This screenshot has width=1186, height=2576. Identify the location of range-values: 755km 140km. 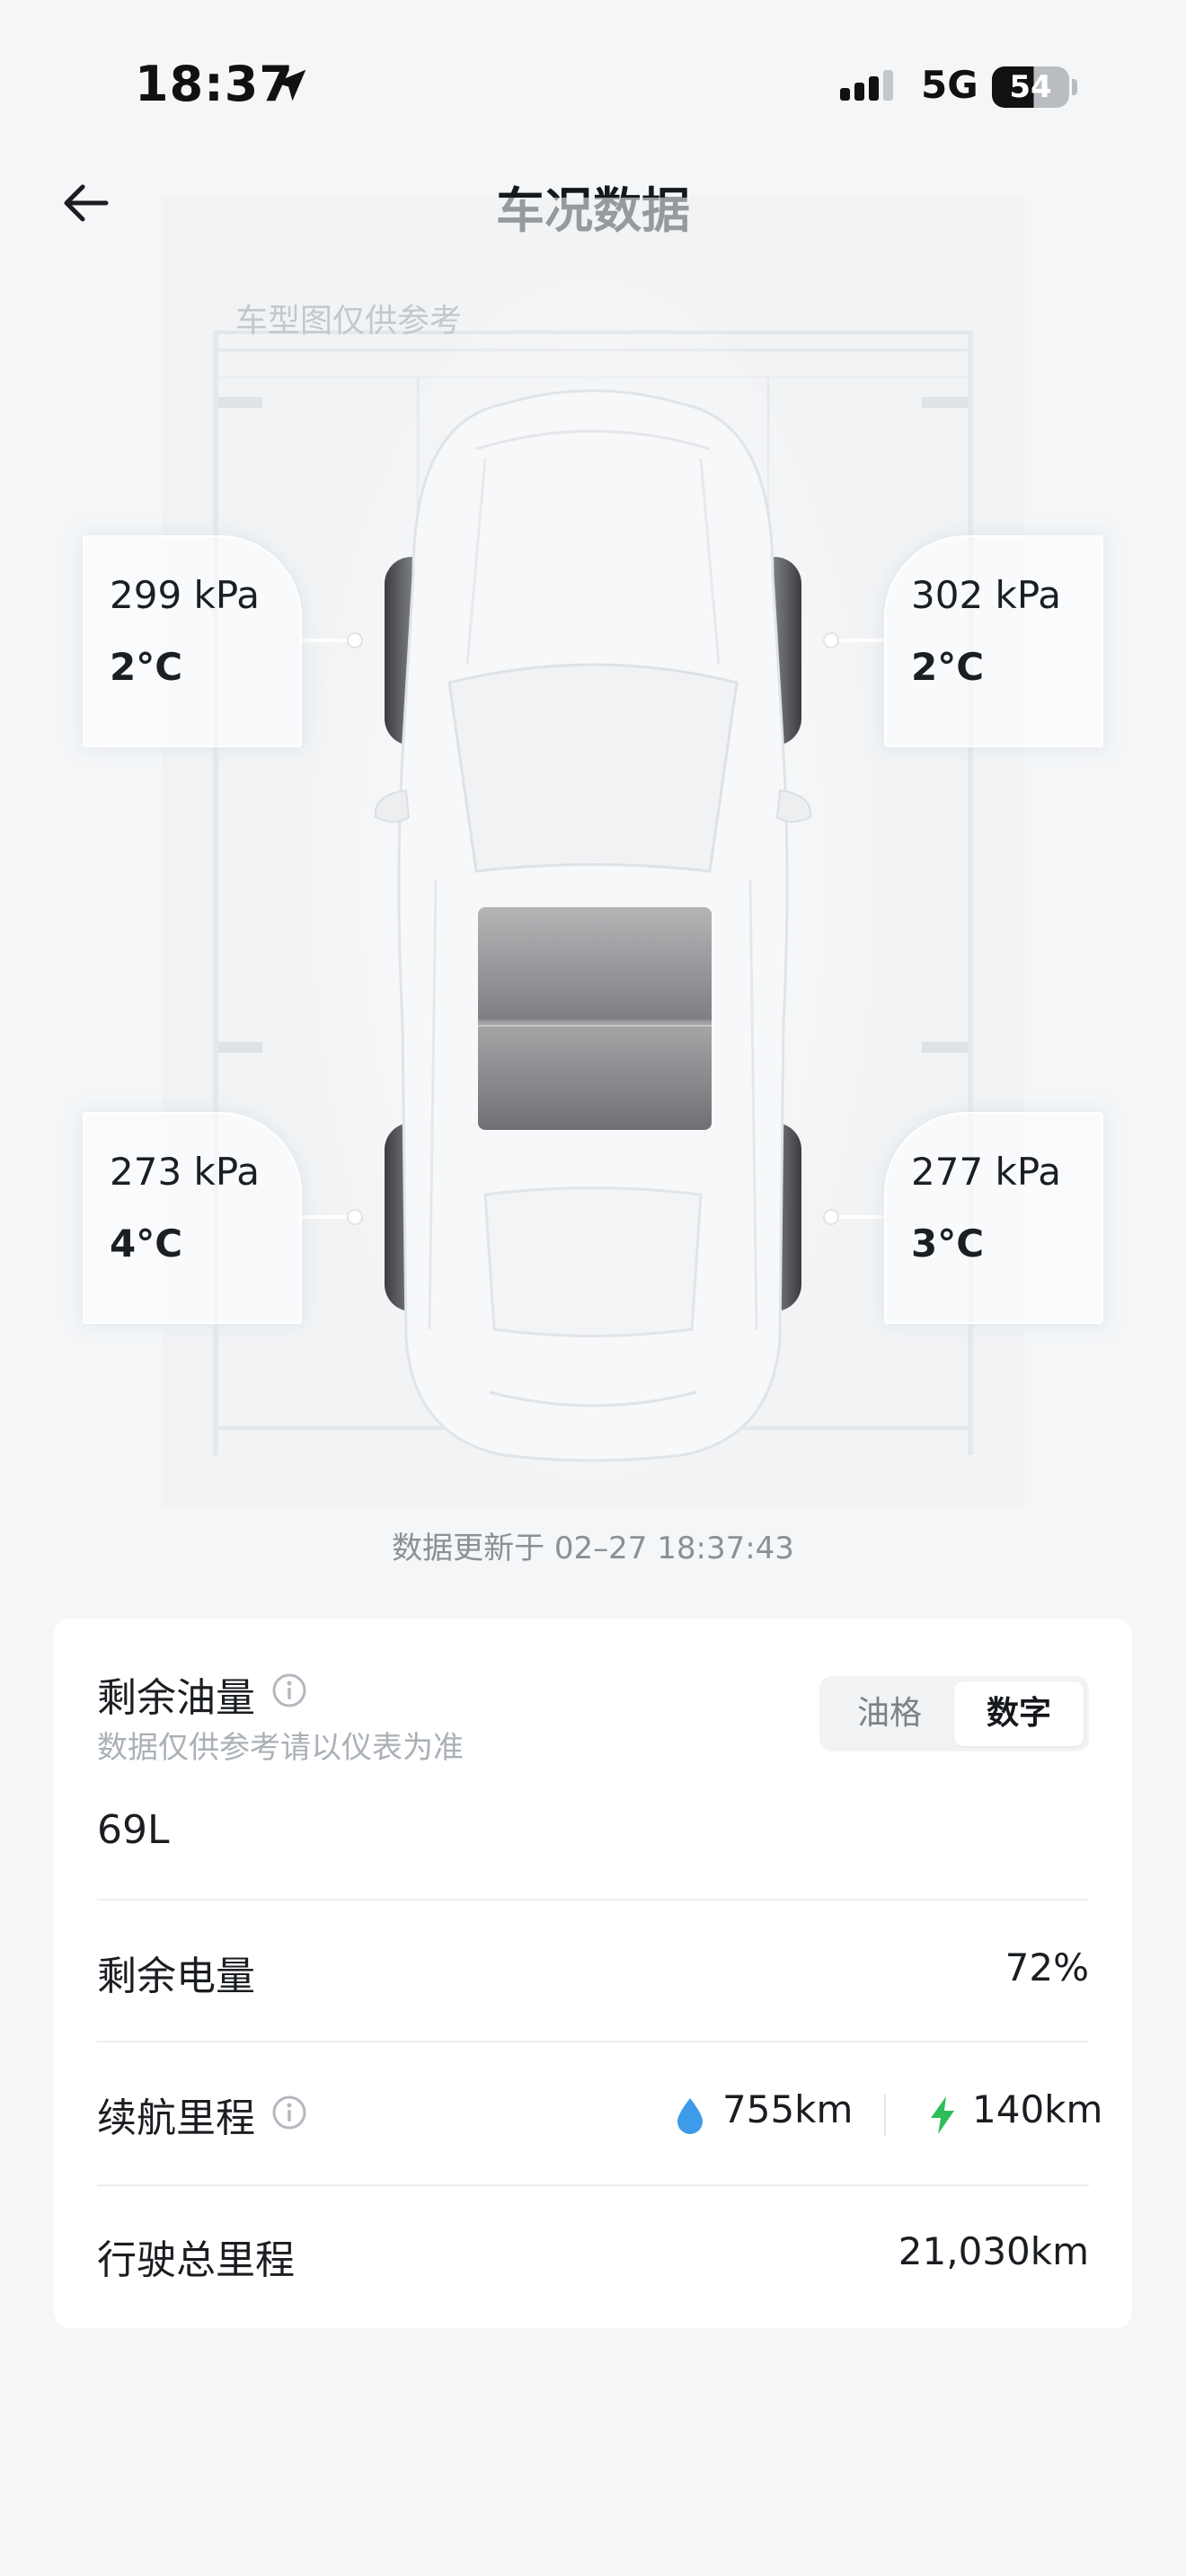
(889, 2114).